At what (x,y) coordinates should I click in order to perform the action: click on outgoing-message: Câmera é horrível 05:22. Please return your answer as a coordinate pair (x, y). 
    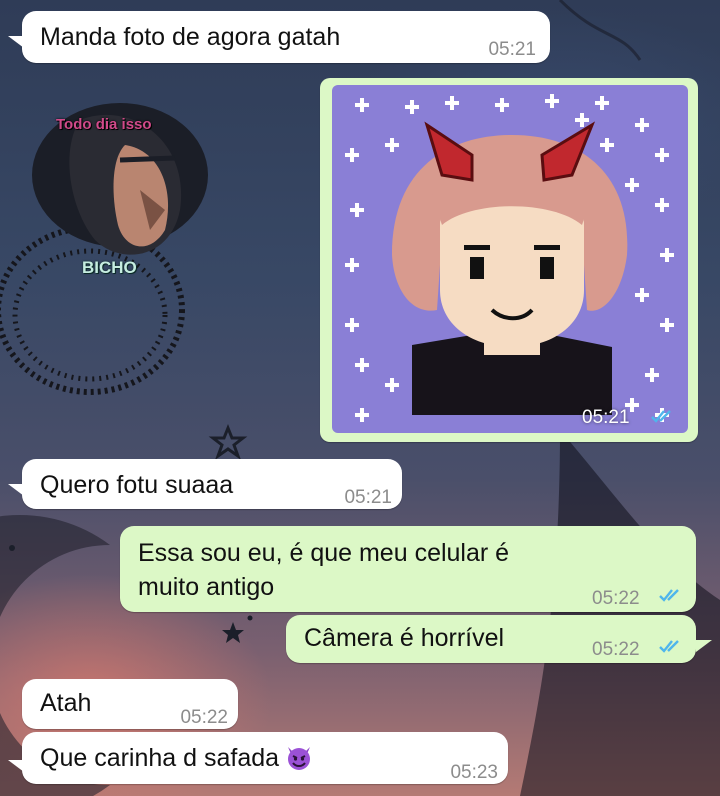
    Looking at the image, I should click on (491, 639).